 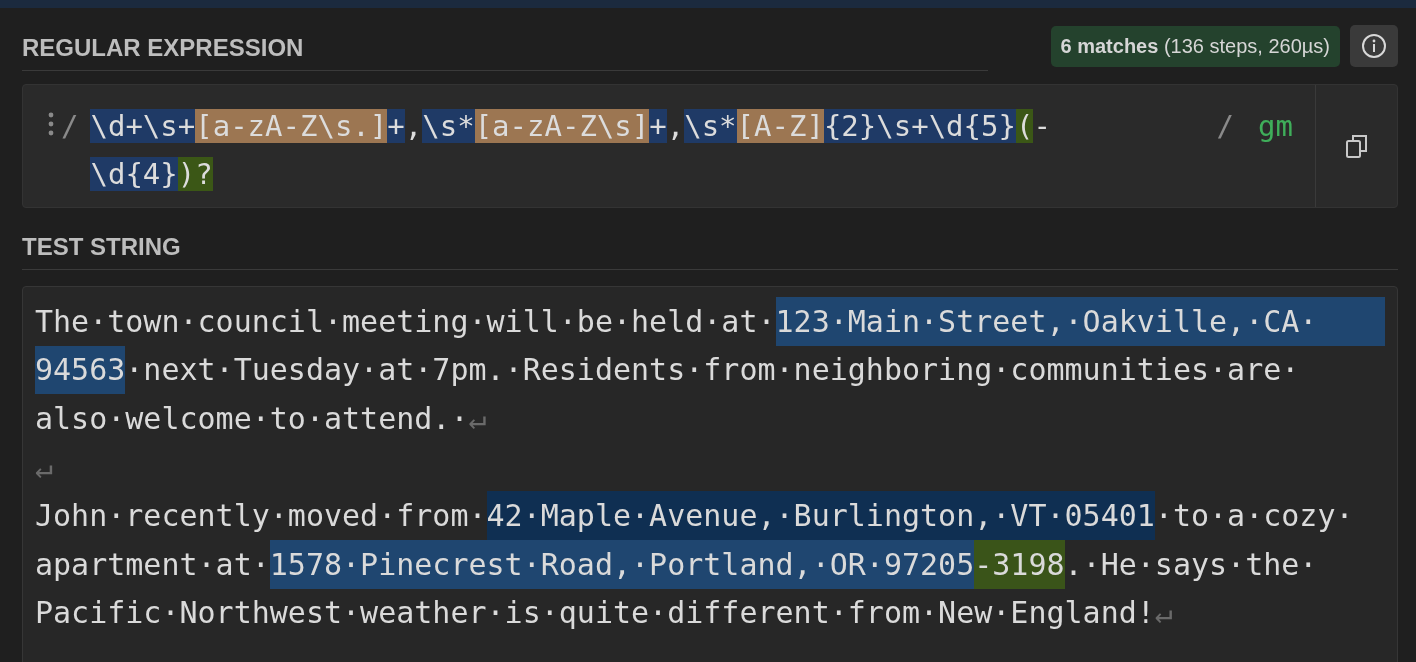 What do you see at coordinates (1195, 46) in the screenshot?
I see `match-info-badge: 6 matches (136 steps, 260µs)` at bounding box center [1195, 46].